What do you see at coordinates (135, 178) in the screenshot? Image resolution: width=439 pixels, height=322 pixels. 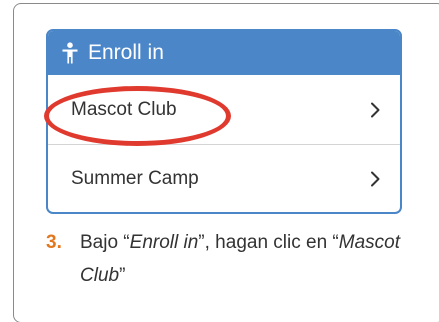 I see `list-item-label: Summer Camp` at bounding box center [135, 178].